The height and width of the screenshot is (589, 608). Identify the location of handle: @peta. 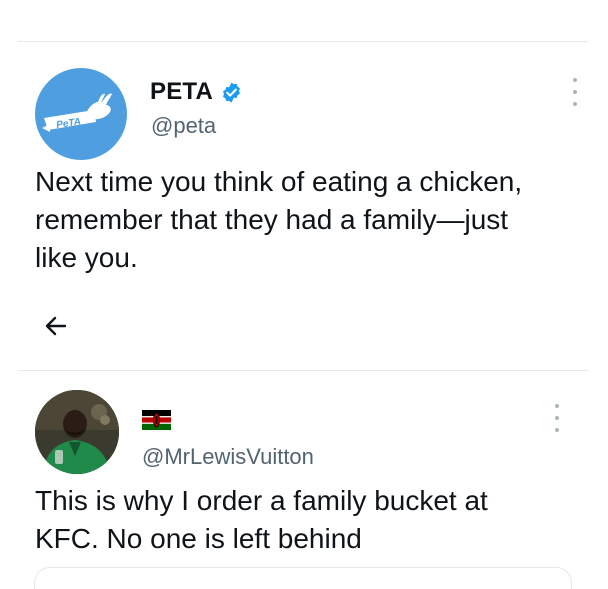
(183, 126).